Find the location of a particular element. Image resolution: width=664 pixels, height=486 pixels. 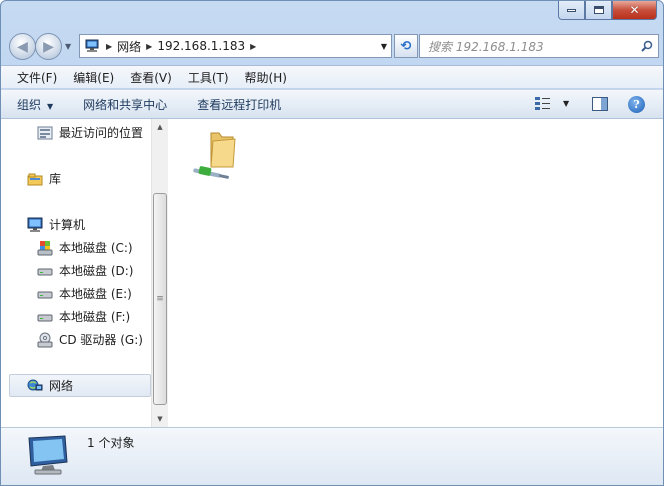

sidebar-item-libraries: 库 is located at coordinates (44, 178).